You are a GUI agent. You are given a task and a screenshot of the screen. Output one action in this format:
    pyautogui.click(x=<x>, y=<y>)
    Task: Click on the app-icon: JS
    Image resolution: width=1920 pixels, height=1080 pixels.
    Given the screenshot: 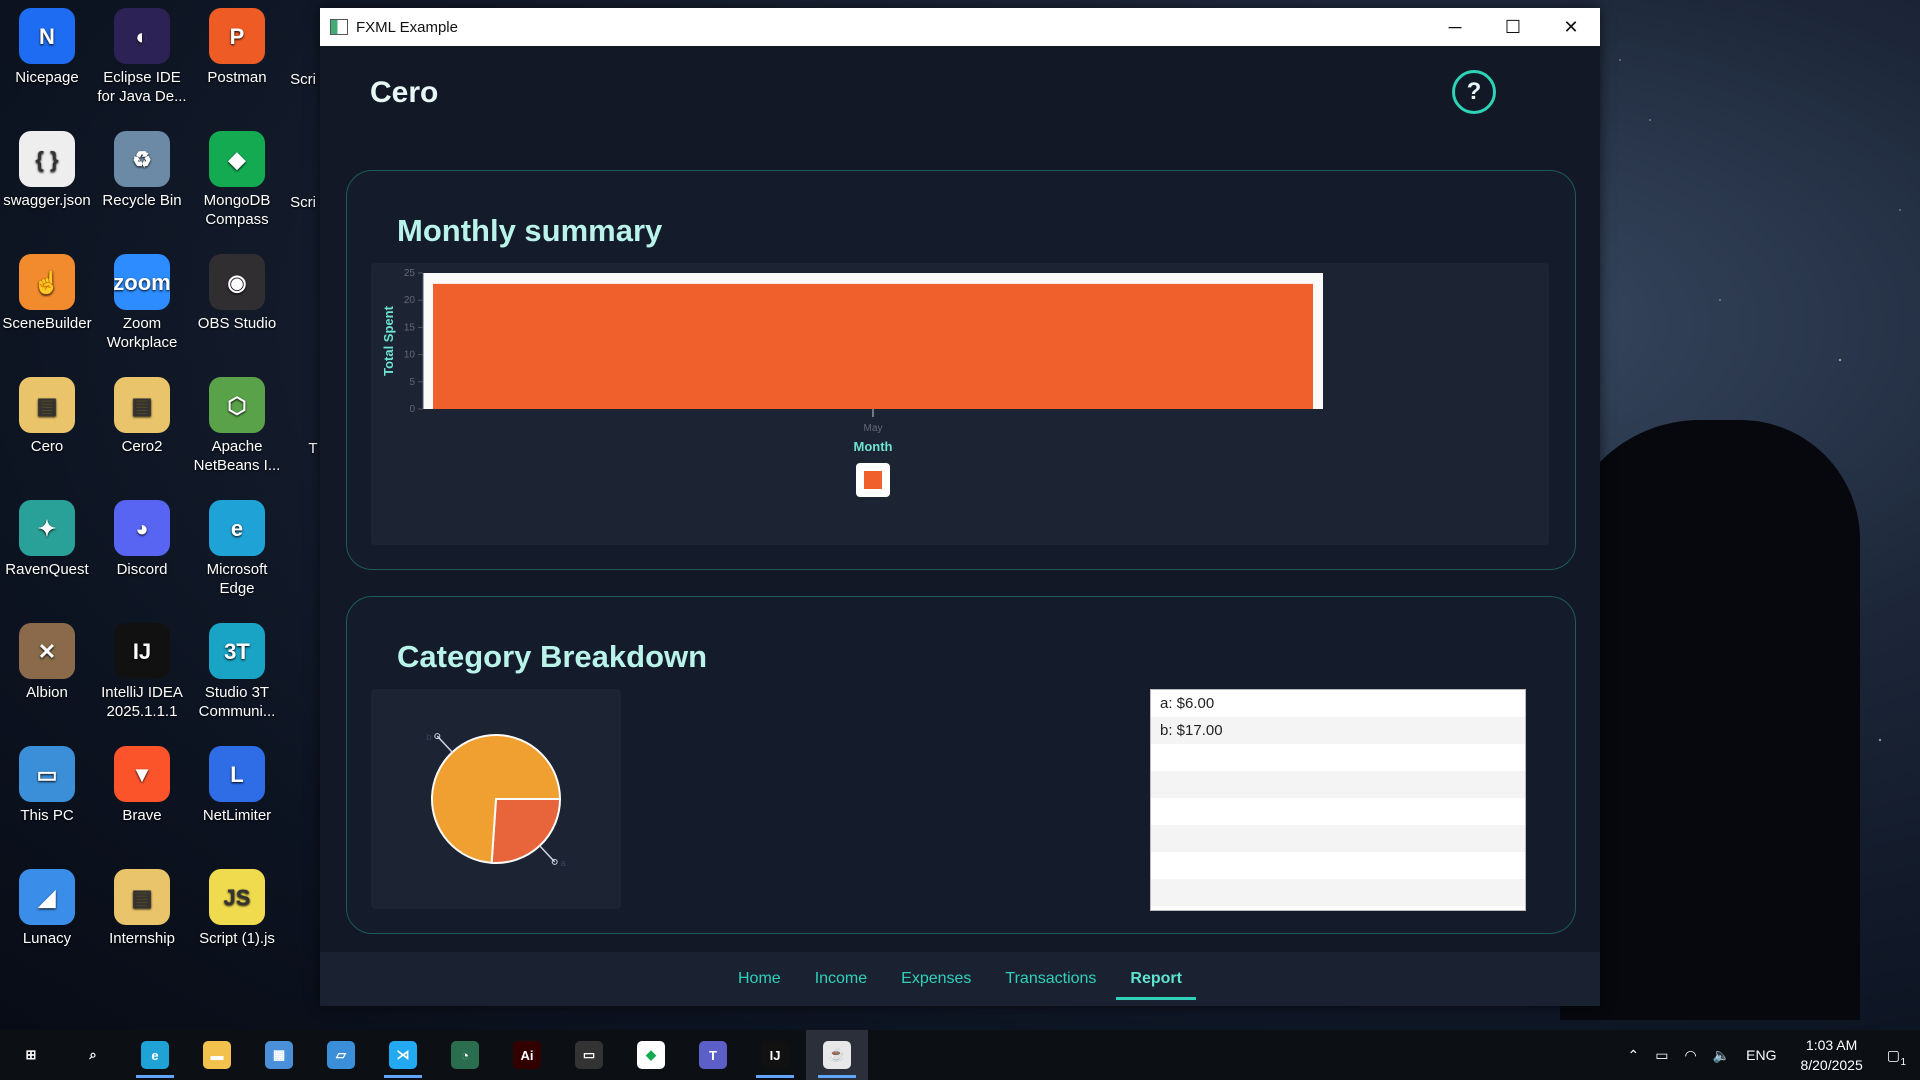 What is the action you would take?
    pyautogui.click(x=237, y=897)
    